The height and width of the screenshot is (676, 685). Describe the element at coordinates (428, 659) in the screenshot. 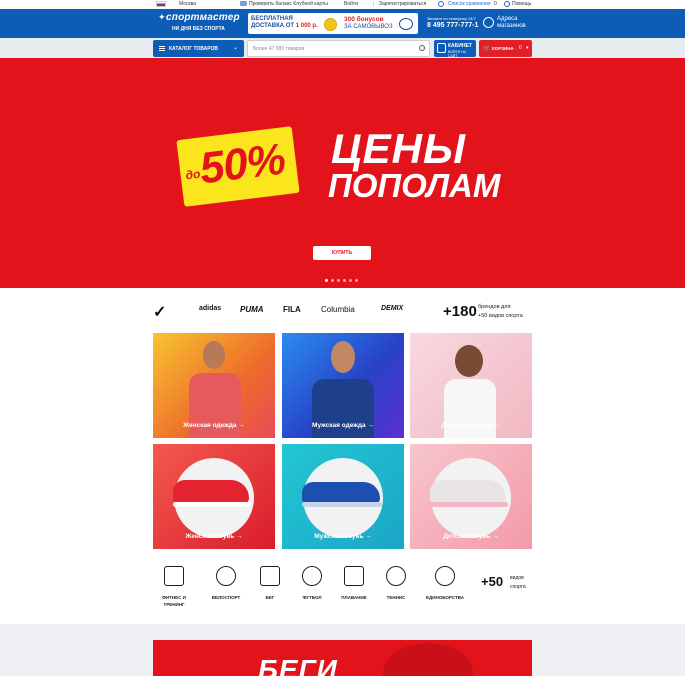

I see `runner-photo` at that location.